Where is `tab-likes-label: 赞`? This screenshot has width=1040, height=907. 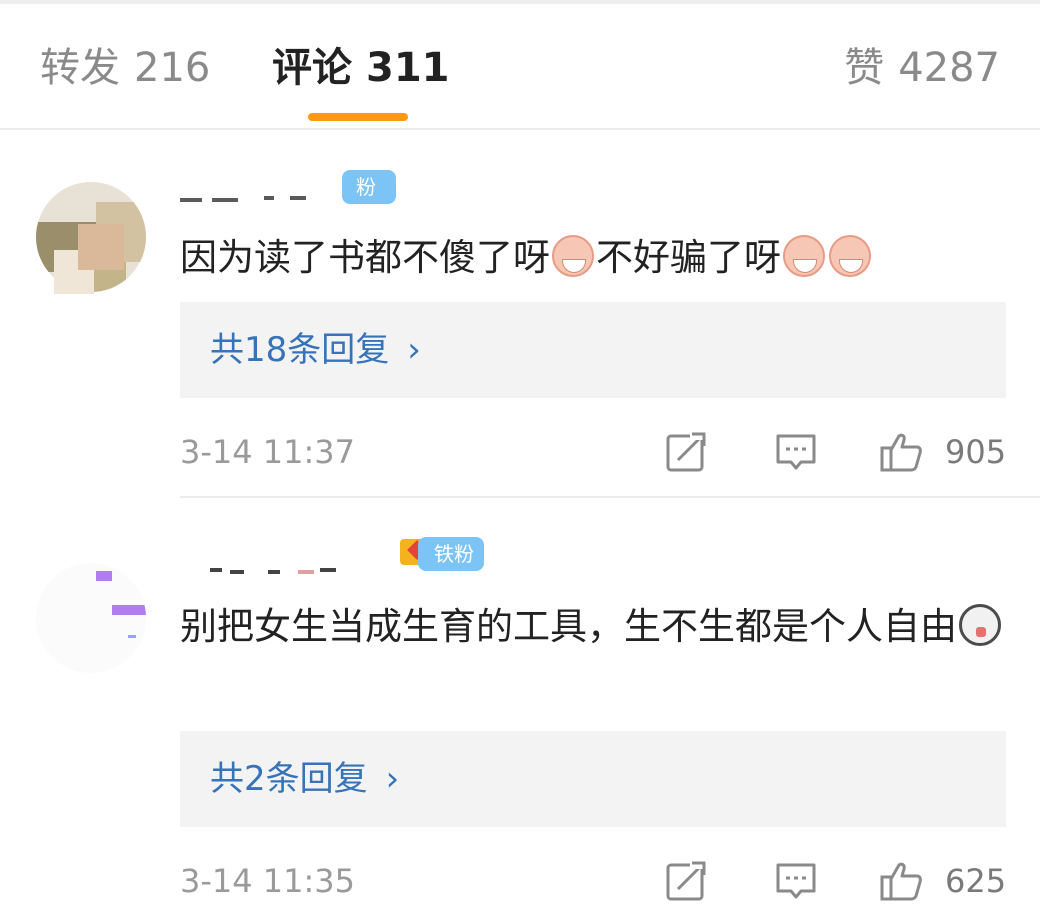 tab-likes-label: 赞 is located at coordinates (864, 68).